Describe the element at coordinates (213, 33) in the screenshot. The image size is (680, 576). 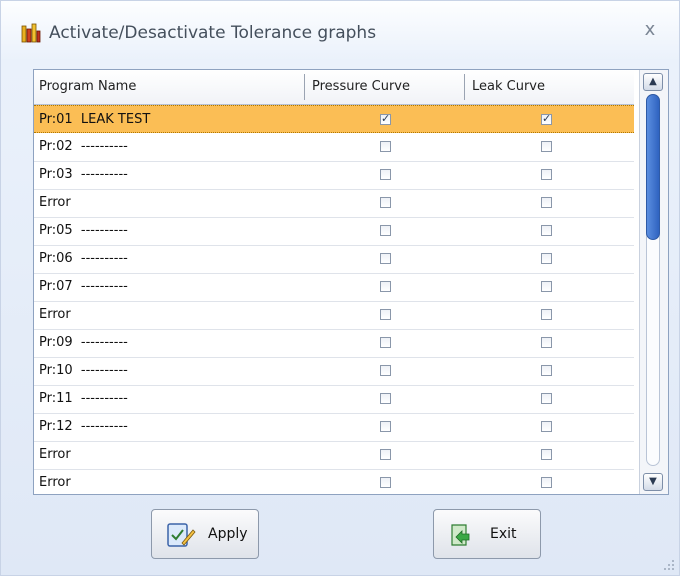
I see `dialog-title: Activate/Desactivate Tolerance graphs` at that location.